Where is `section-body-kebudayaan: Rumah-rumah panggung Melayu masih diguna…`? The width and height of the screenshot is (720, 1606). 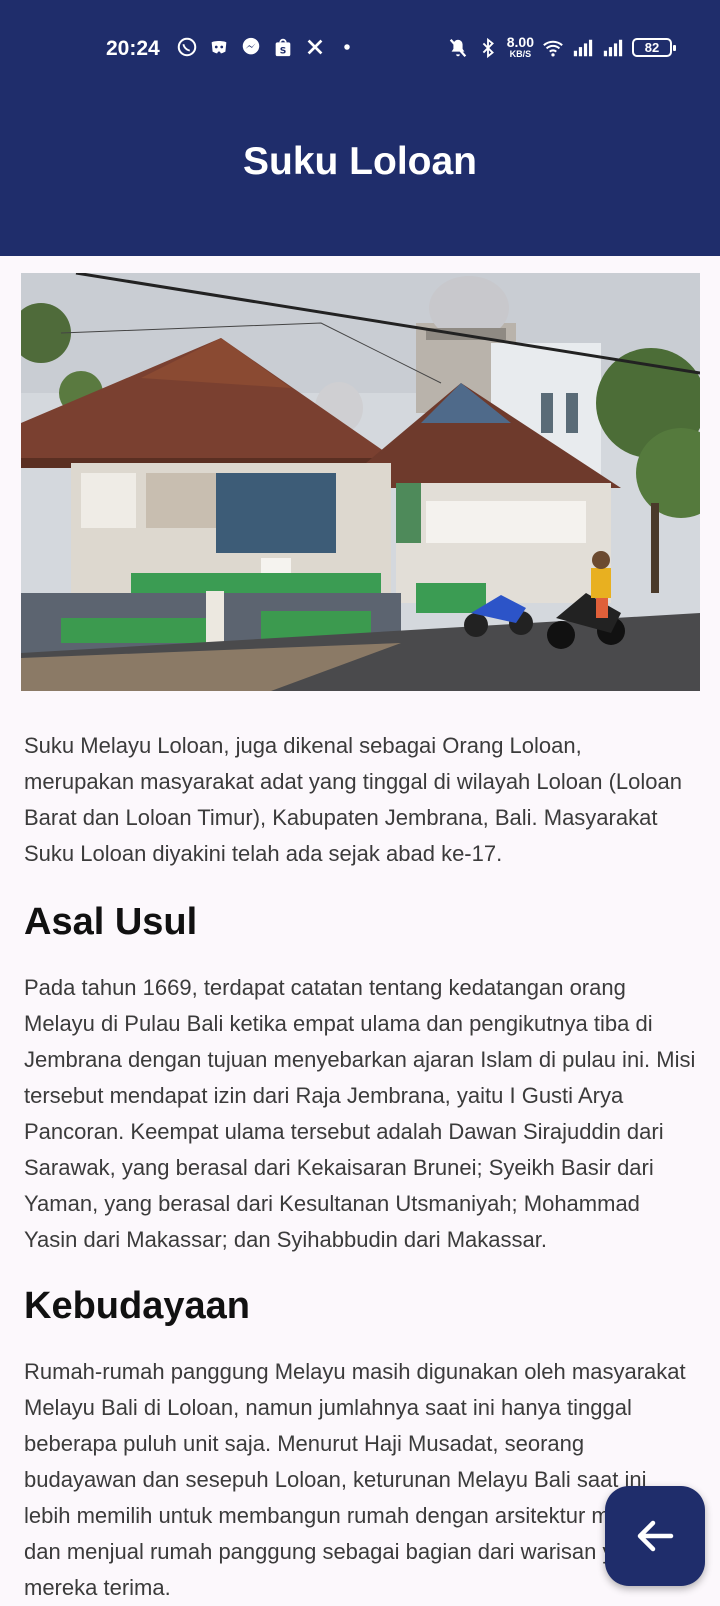 section-body-kebudayaan: Rumah-rumah panggung Melayu masih diguna… is located at coordinates (355, 1479).